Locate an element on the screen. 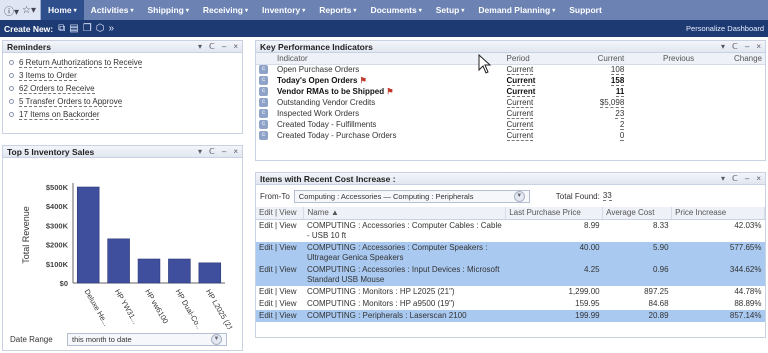 The height and width of the screenshot is (353, 768). cost-col-price-increase: Price Increase is located at coordinates (718, 213).